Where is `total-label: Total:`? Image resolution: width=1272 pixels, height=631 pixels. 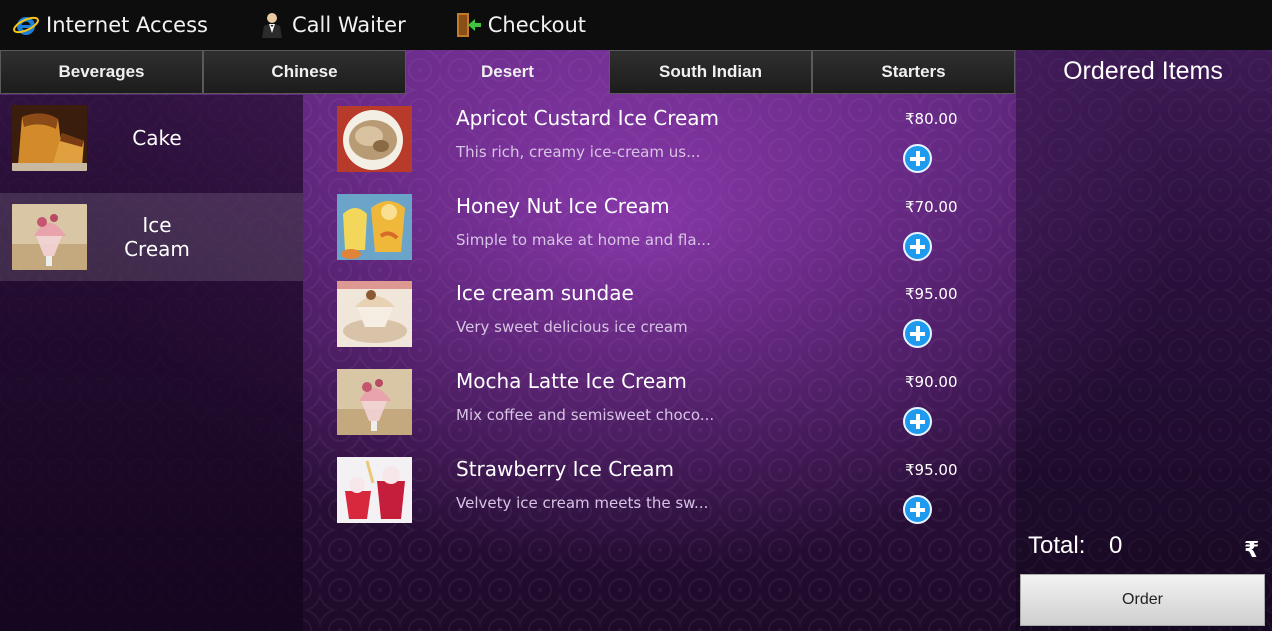 total-label: Total: is located at coordinates (1057, 545).